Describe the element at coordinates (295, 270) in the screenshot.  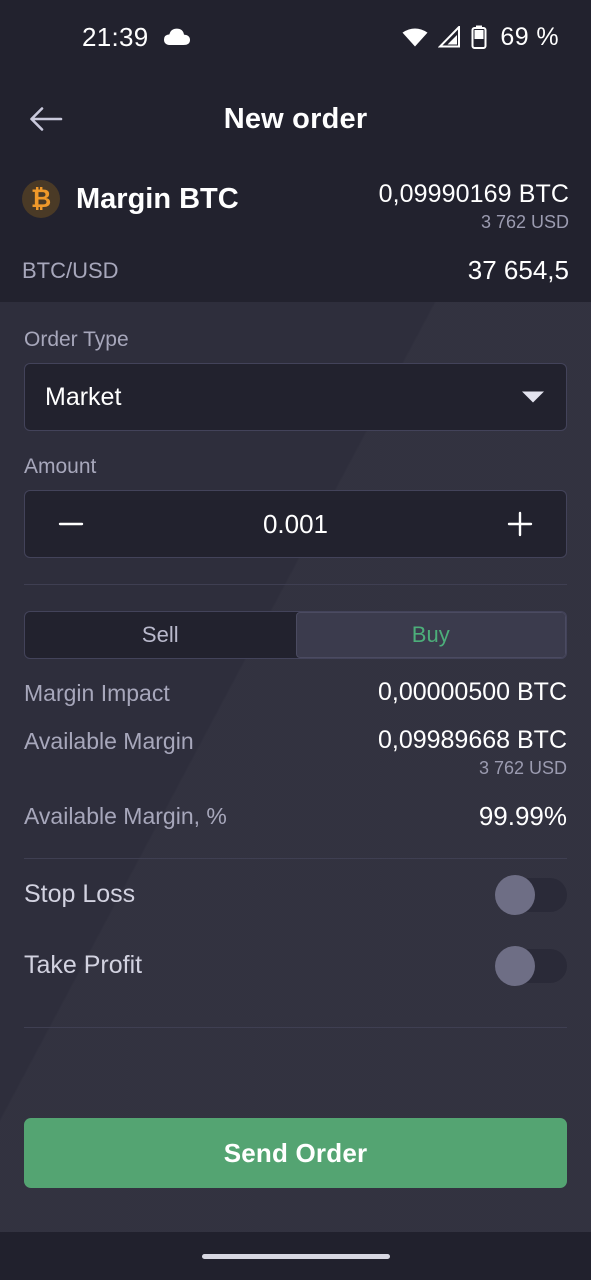
I see `pair-row: BTC/USD 37 654,5` at that location.